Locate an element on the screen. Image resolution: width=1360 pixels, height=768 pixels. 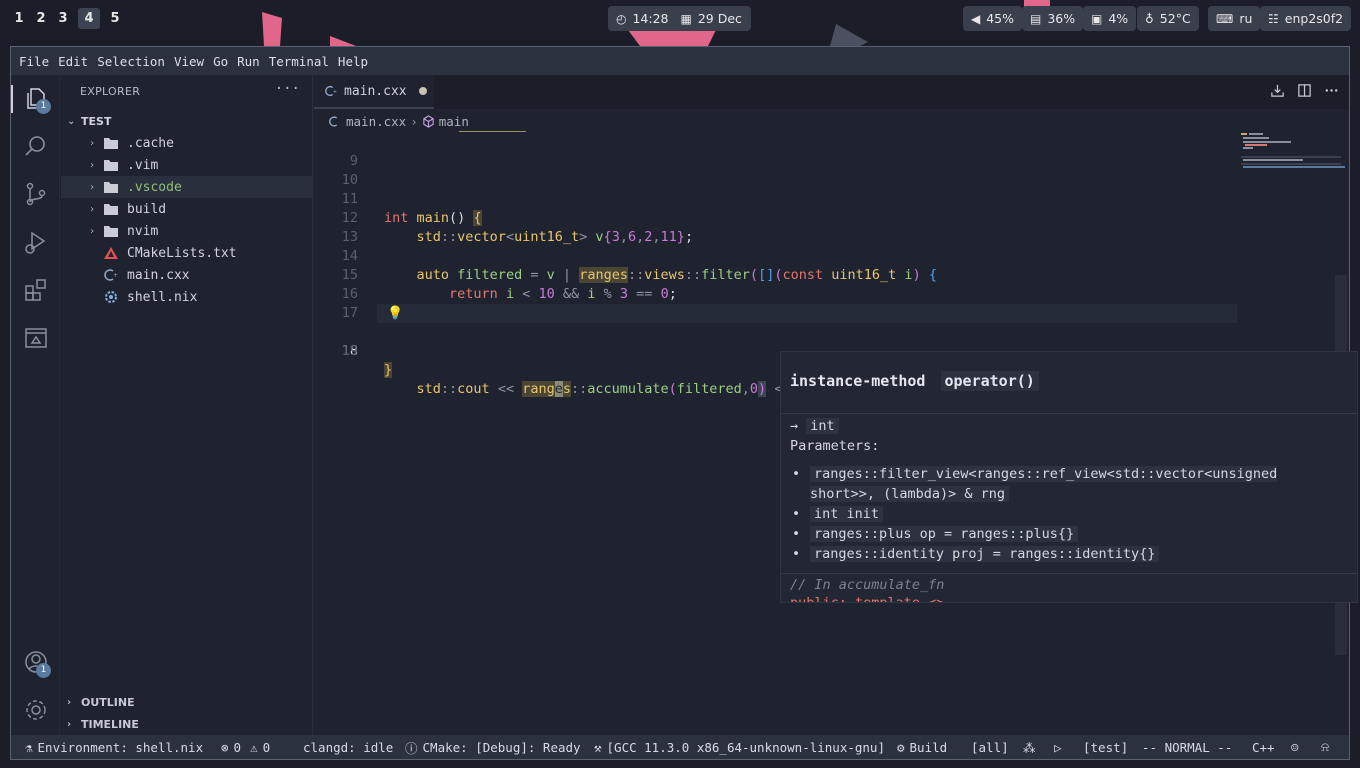
hover-param-text: int init is located at coordinates (847, 514).